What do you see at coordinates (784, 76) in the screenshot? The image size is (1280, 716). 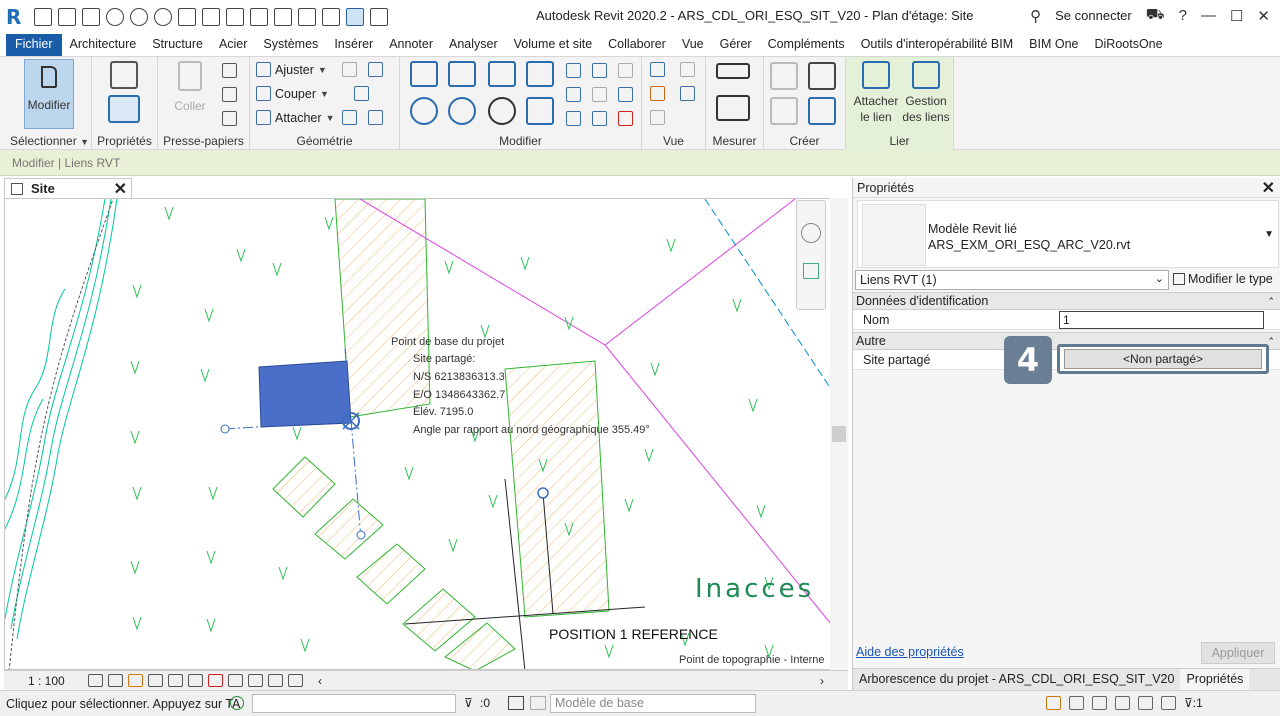 I see `create-assembly-icon` at bounding box center [784, 76].